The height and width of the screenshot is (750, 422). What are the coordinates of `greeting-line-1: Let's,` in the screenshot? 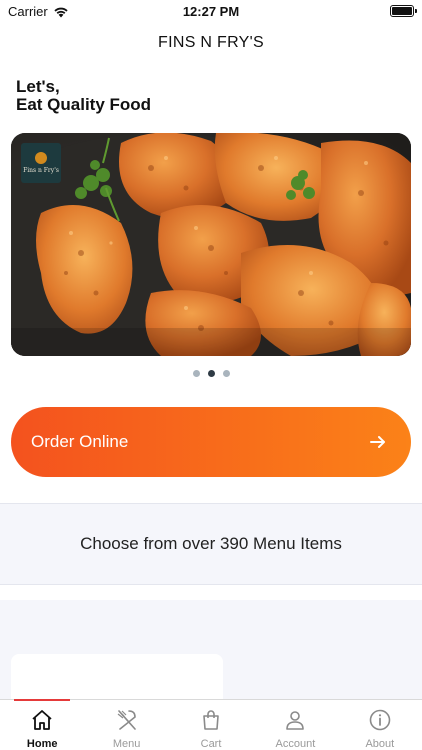 It's located at (38, 86).